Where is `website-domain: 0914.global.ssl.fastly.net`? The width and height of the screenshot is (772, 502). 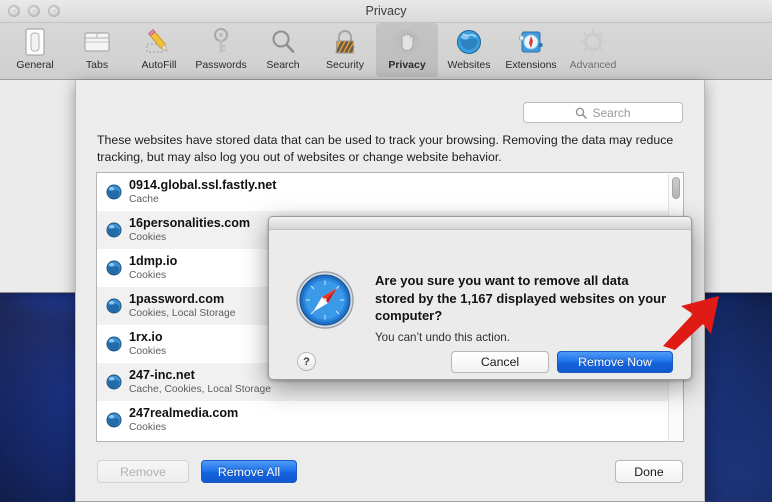
website-domain: 0914.global.ssl.fastly.net is located at coordinates (203, 185).